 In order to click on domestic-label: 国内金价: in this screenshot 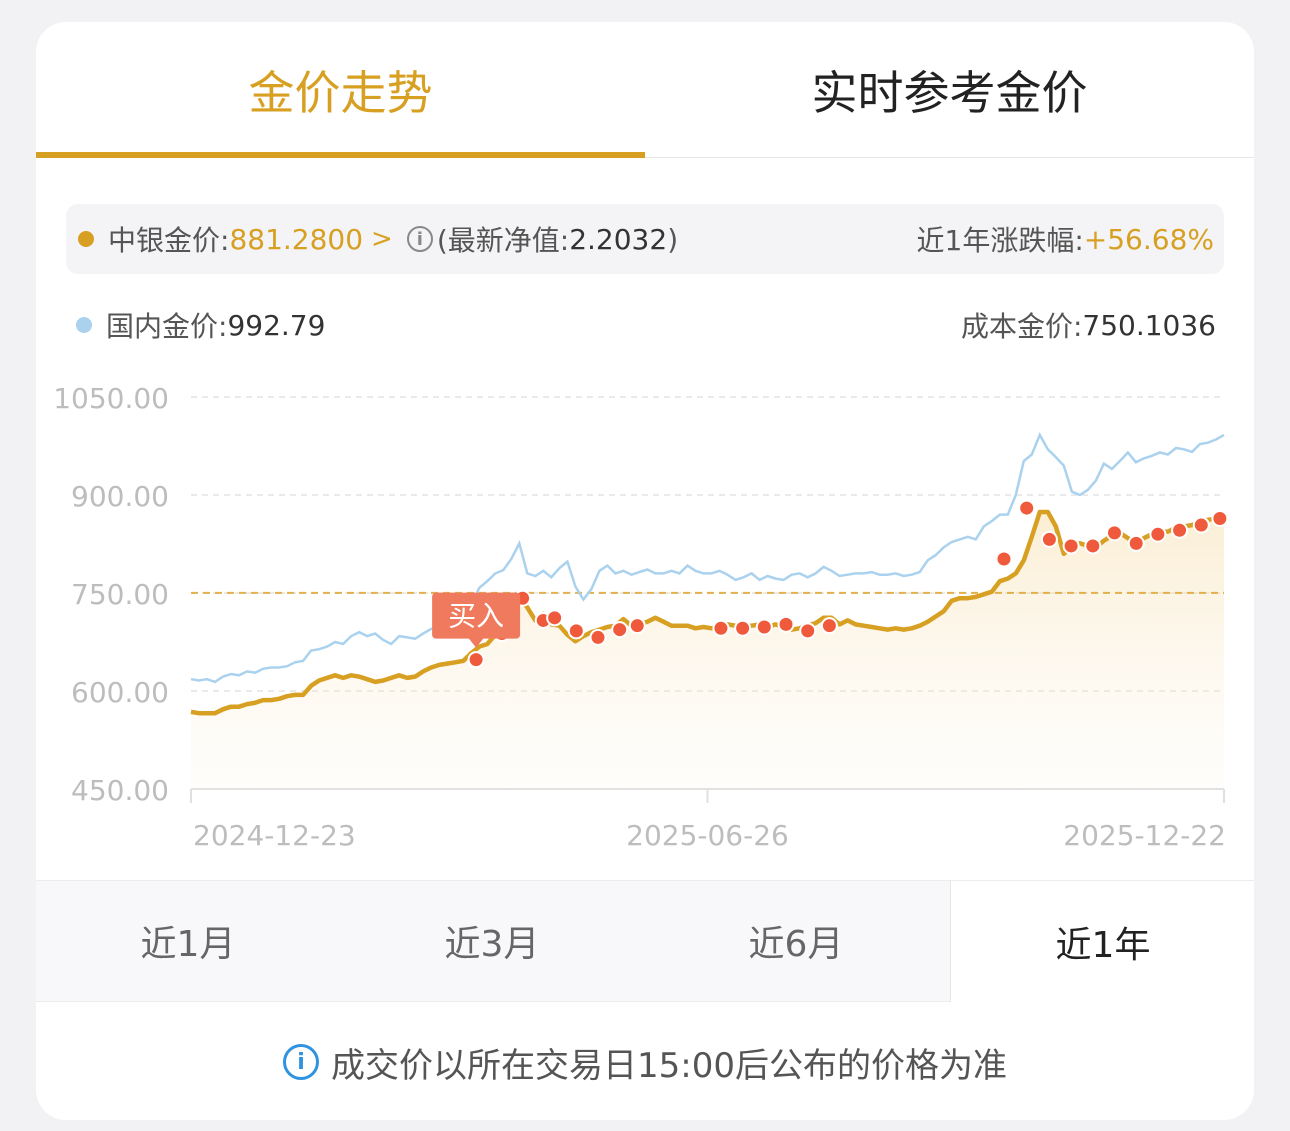, I will do `click(167, 326)`.